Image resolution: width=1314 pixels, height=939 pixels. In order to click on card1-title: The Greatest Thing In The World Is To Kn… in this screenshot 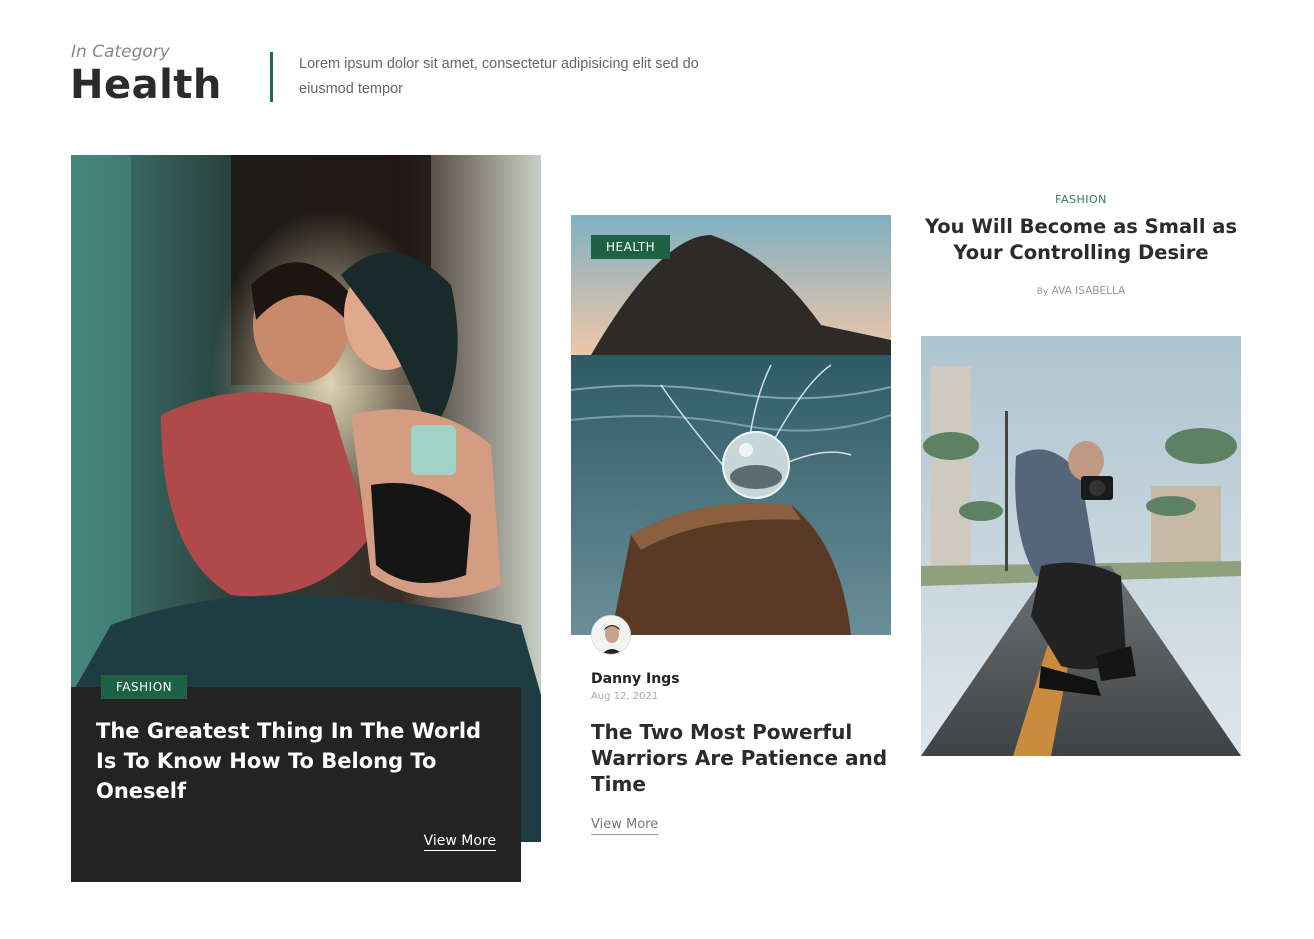, I will do `click(301, 761)`.